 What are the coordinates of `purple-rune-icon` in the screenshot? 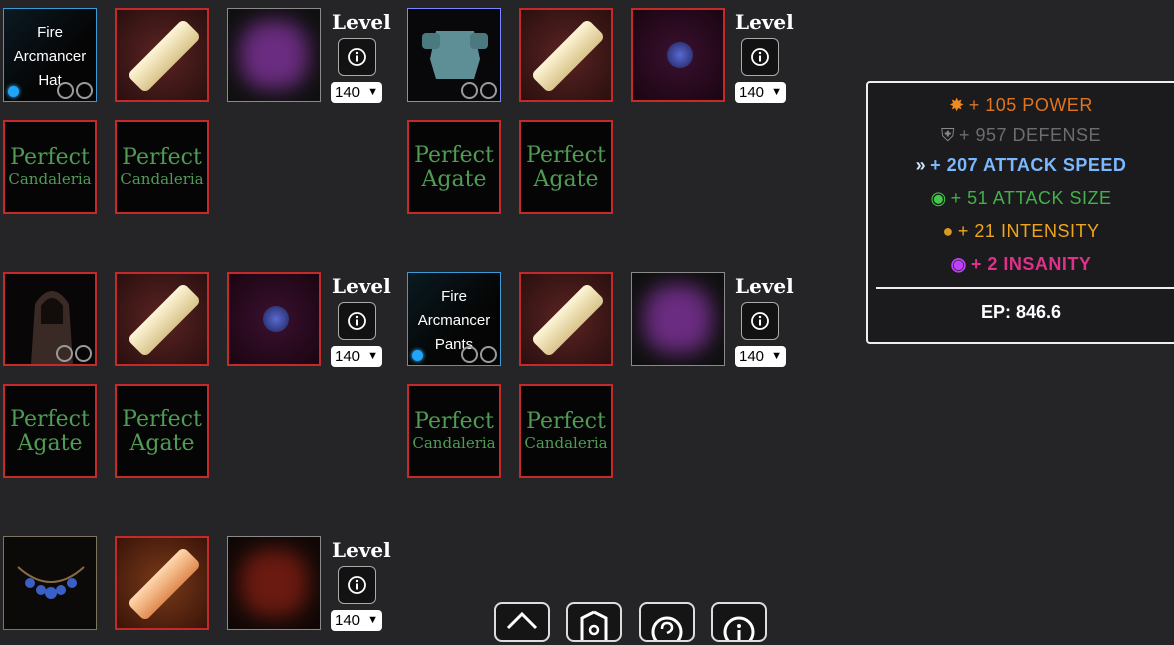 It's located at (274, 55).